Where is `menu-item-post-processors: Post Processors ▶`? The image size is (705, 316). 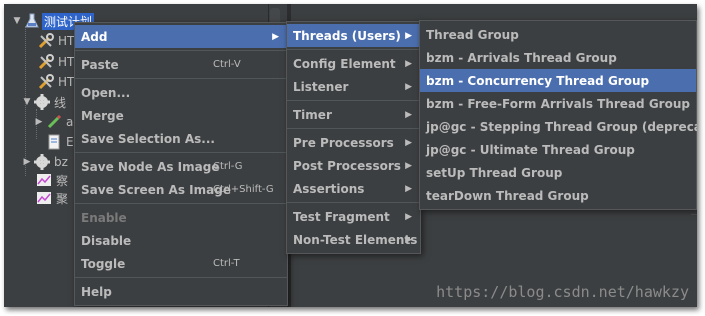 menu-item-post-processors: Post Processors ▶ is located at coordinates (353, 165).